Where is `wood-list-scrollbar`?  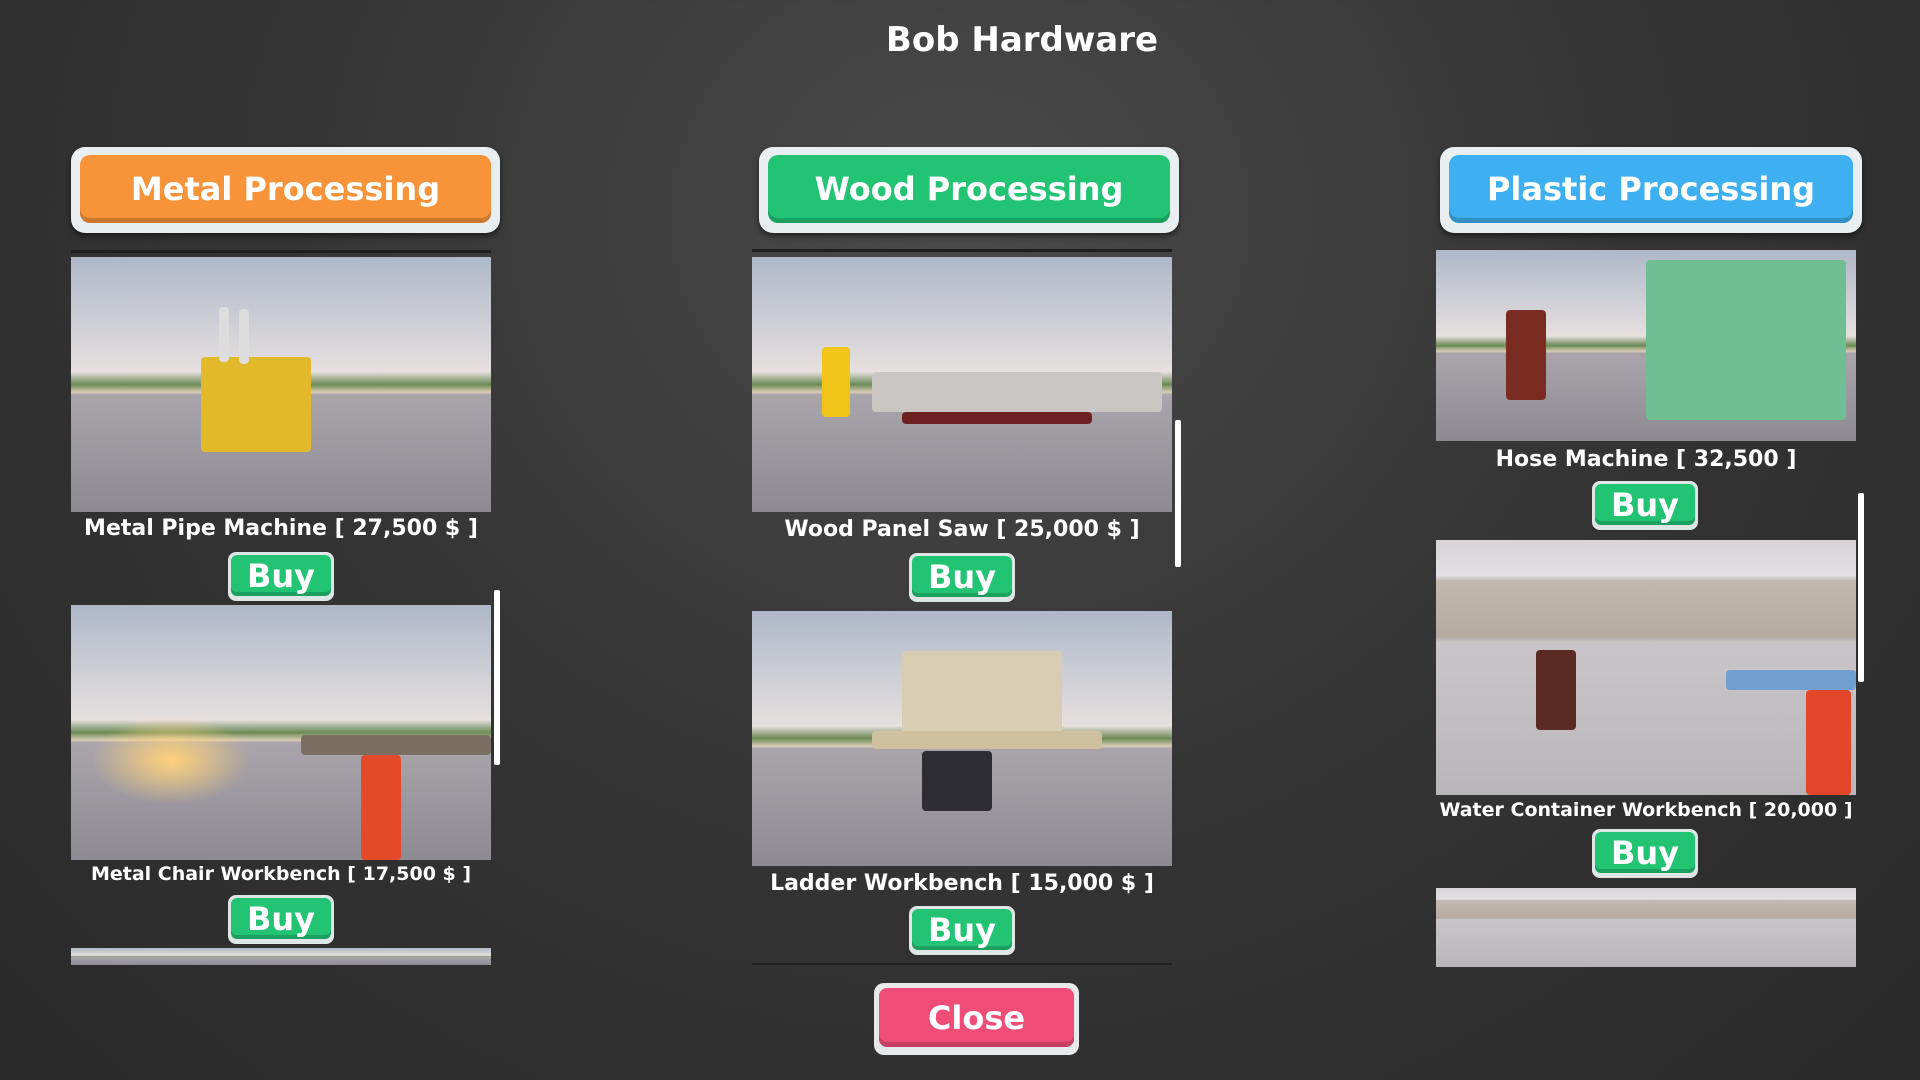
wood-list-scrollbar is located at coordinates (1178, 493).